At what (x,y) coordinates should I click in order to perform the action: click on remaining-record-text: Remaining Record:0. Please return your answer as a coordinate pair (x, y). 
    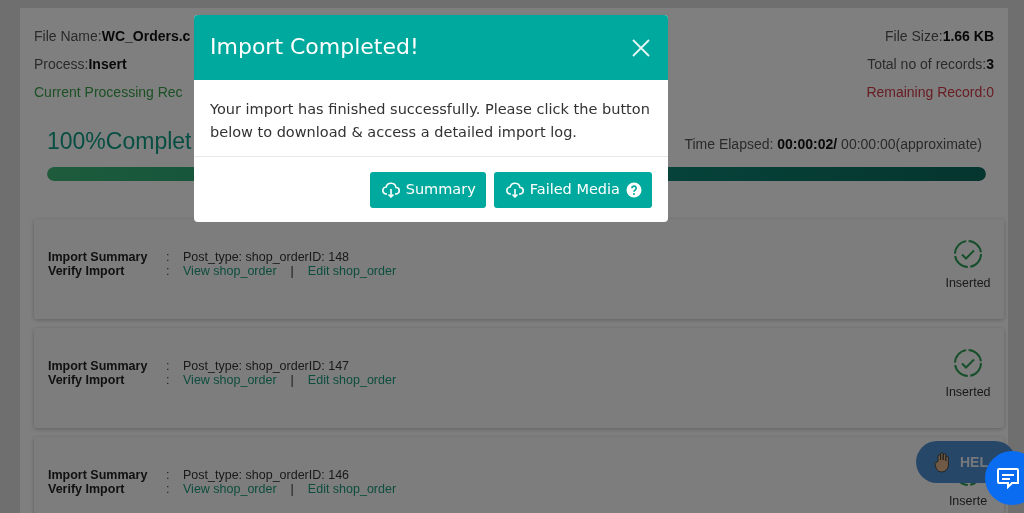
    Looking at the image, I should click on (930, 92).